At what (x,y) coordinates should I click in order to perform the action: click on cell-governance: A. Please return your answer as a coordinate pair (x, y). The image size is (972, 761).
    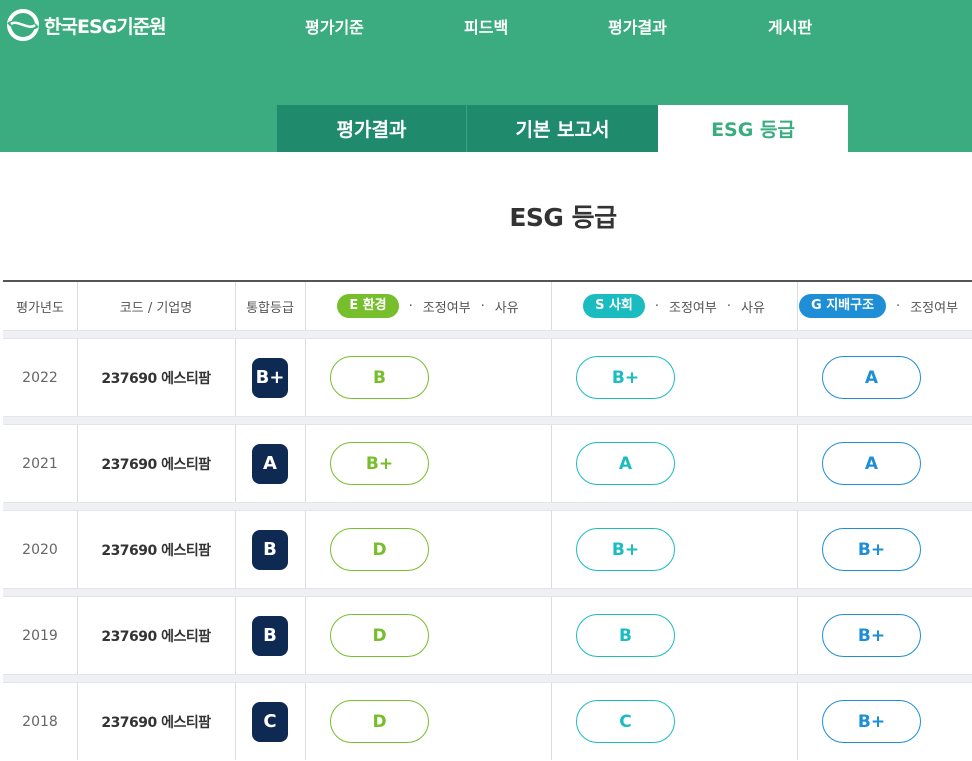
    Looking at the image, I should click on (884, 463).